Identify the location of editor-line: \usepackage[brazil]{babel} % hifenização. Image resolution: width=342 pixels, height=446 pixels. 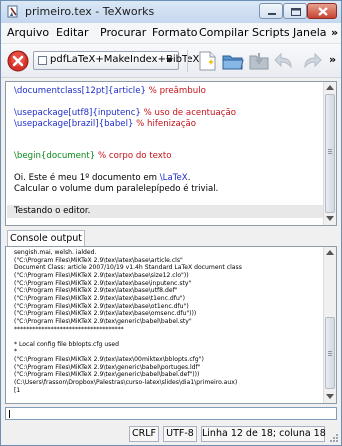
(105, 124).